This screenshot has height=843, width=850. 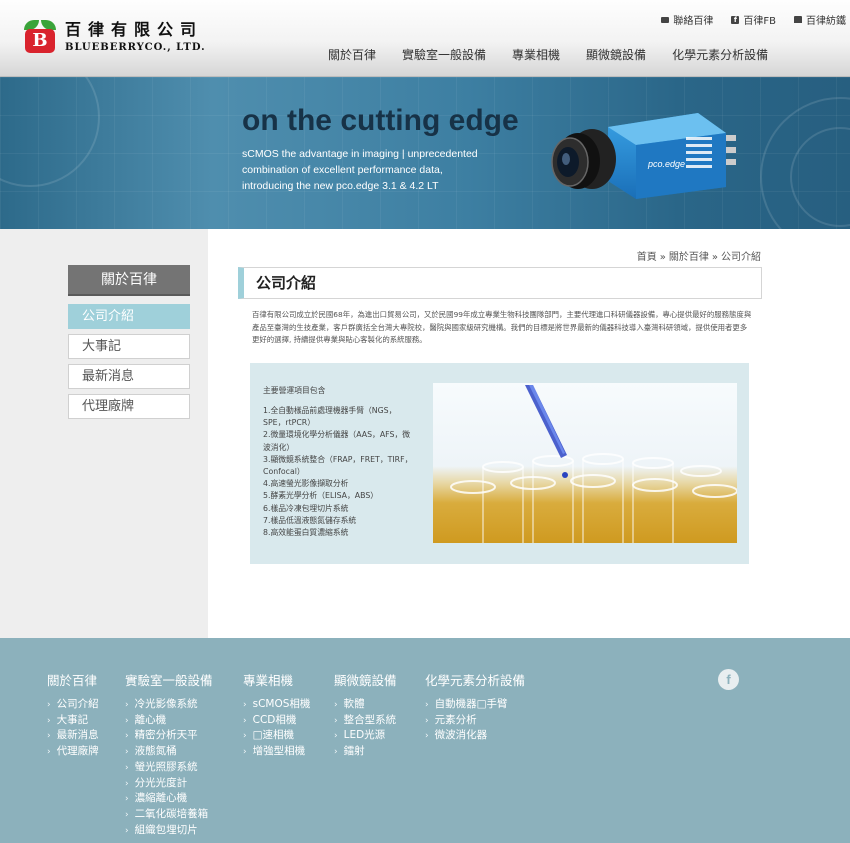 I want to click on page-title: 公司介紹, so click(x=500, y=283).